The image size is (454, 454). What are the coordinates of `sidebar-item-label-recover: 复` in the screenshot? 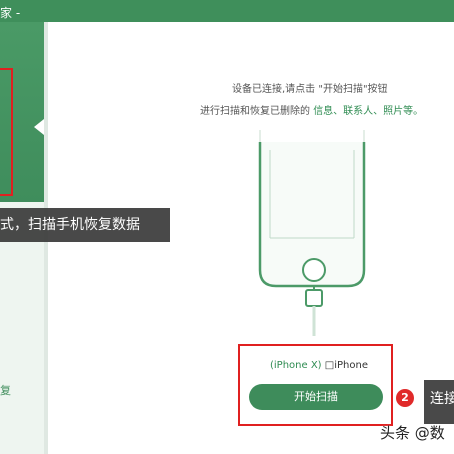 It's located at (5, 390).